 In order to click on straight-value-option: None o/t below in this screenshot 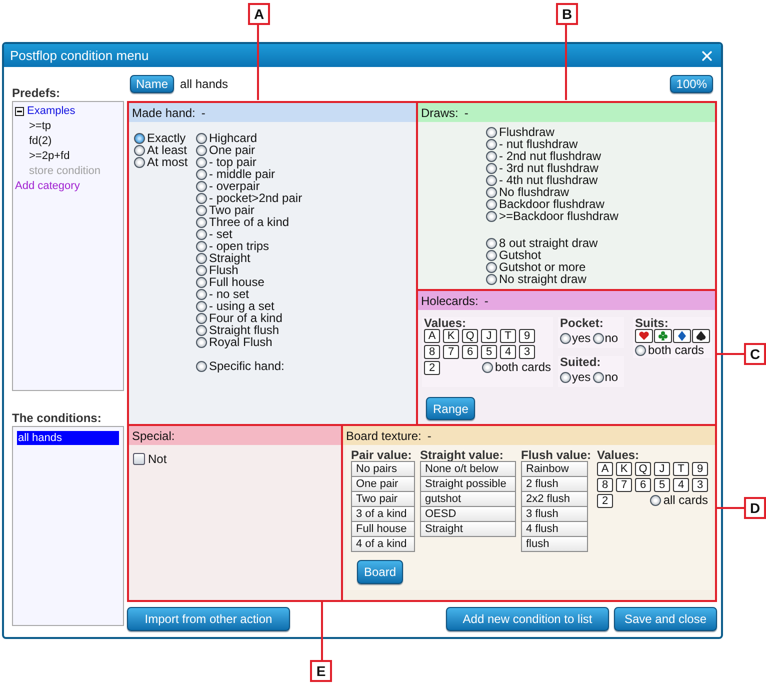, I will do `click(468, 469)`.